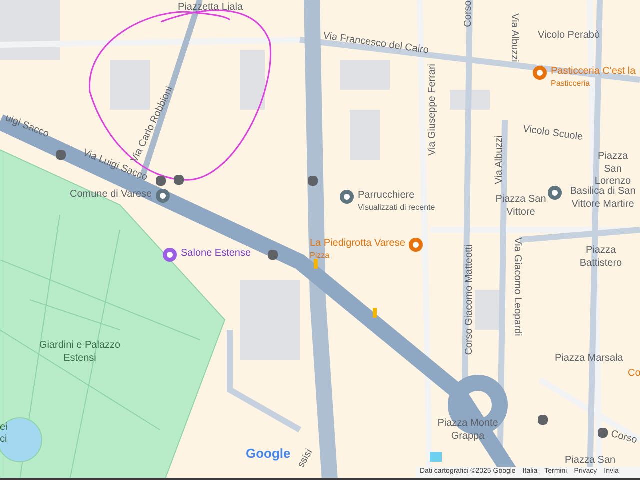  What do you see at coordinates (553, 134) in the screenshot?
I see `street-label: Vicolo Scuole` at bounding box center [553, 134].